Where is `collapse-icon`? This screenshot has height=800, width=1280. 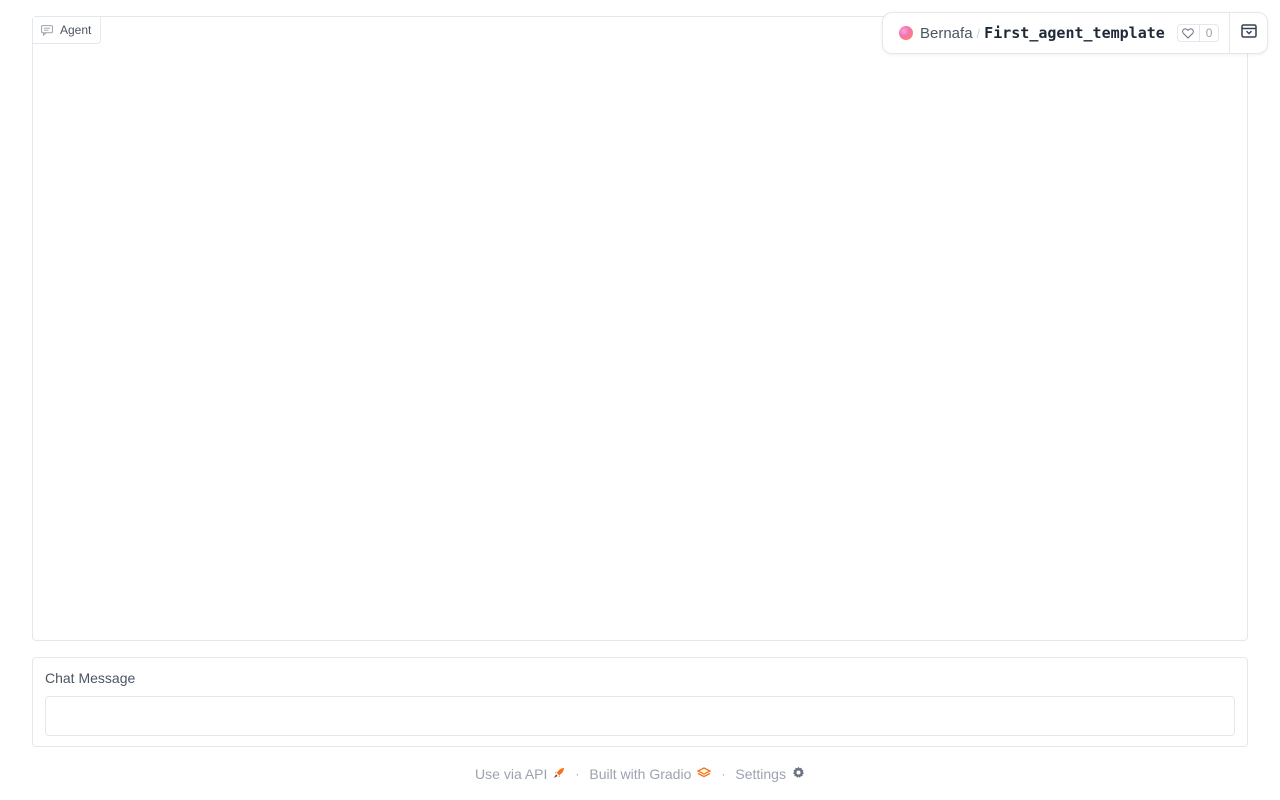 collapse-icon is located at coordinates (1248, 33).